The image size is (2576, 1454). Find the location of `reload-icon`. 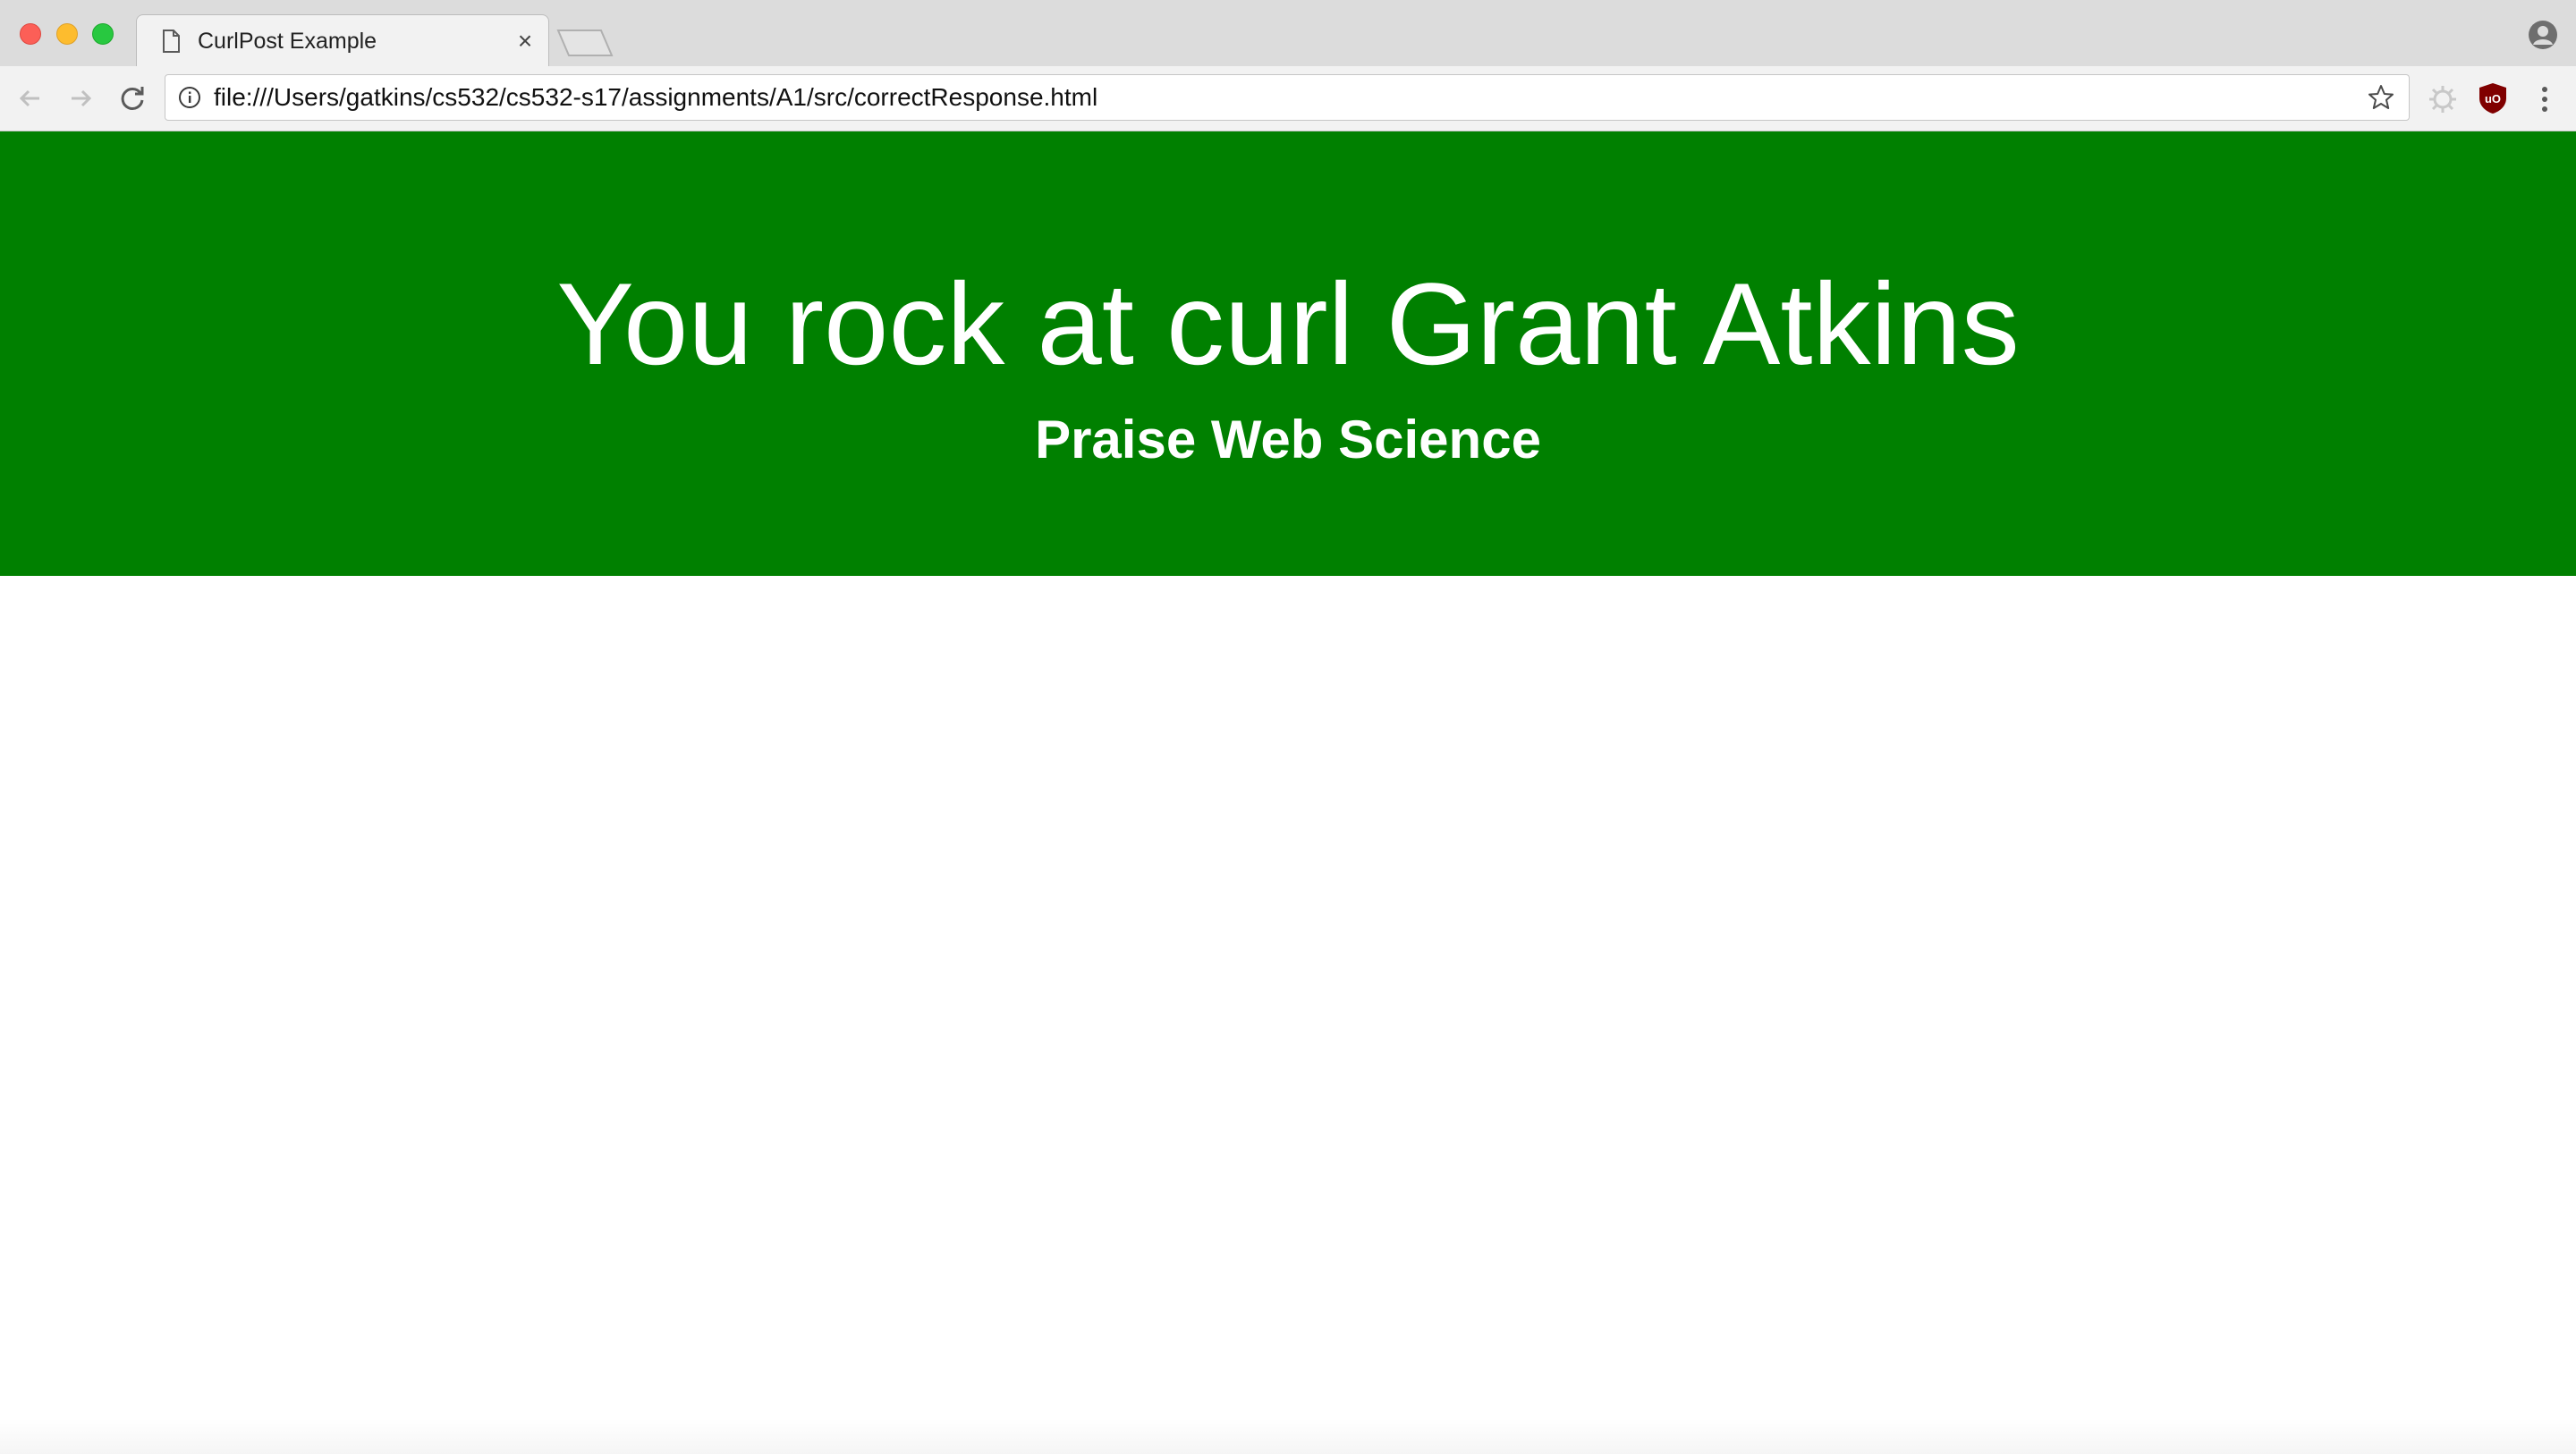

reload-icon is located at coordinates (132, 99).